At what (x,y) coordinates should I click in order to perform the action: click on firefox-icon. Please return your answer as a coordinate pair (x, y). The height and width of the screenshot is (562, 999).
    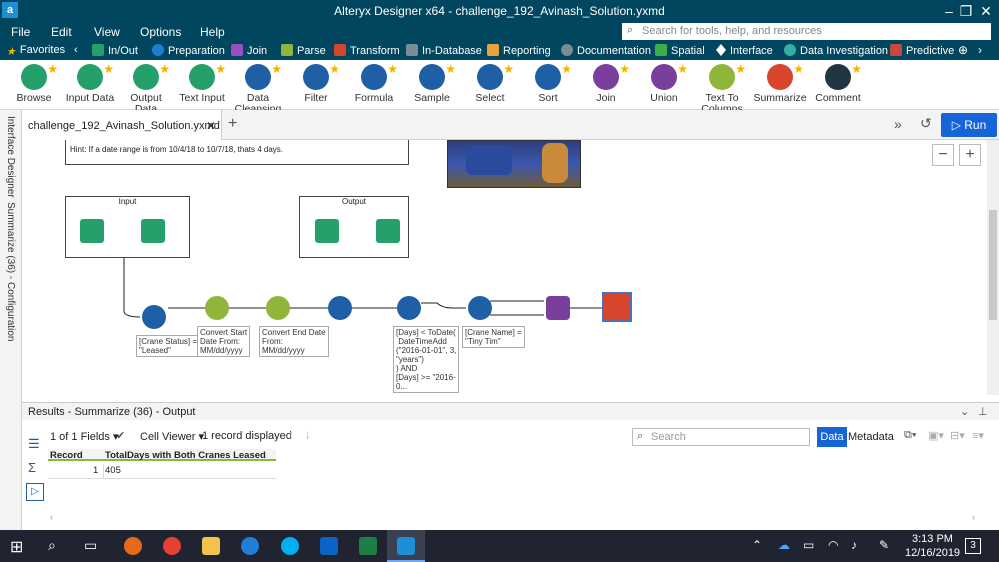
    Looking at the image, I should click on (133, 546).